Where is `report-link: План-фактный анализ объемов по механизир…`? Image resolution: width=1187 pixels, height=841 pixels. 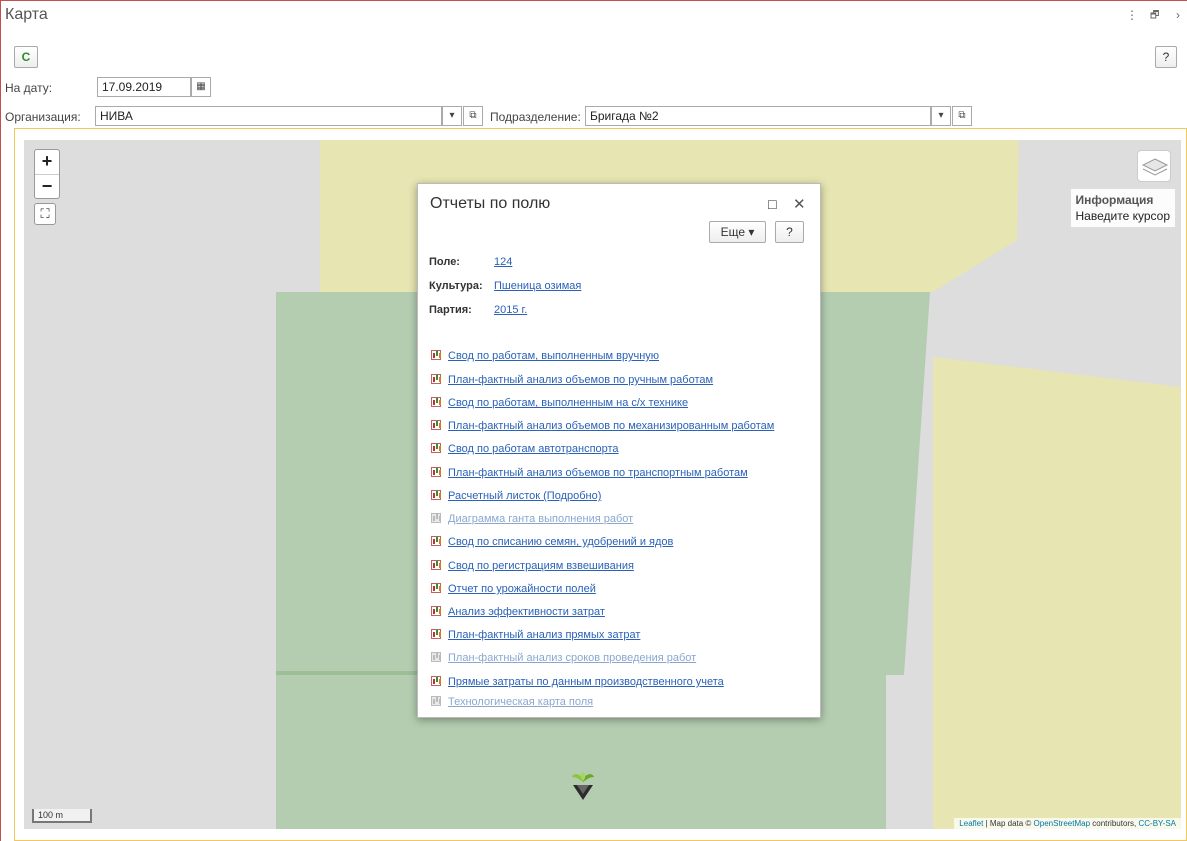
report-link: План-фактный анализ объемов по механизир… is located at coordinates (602, 426).